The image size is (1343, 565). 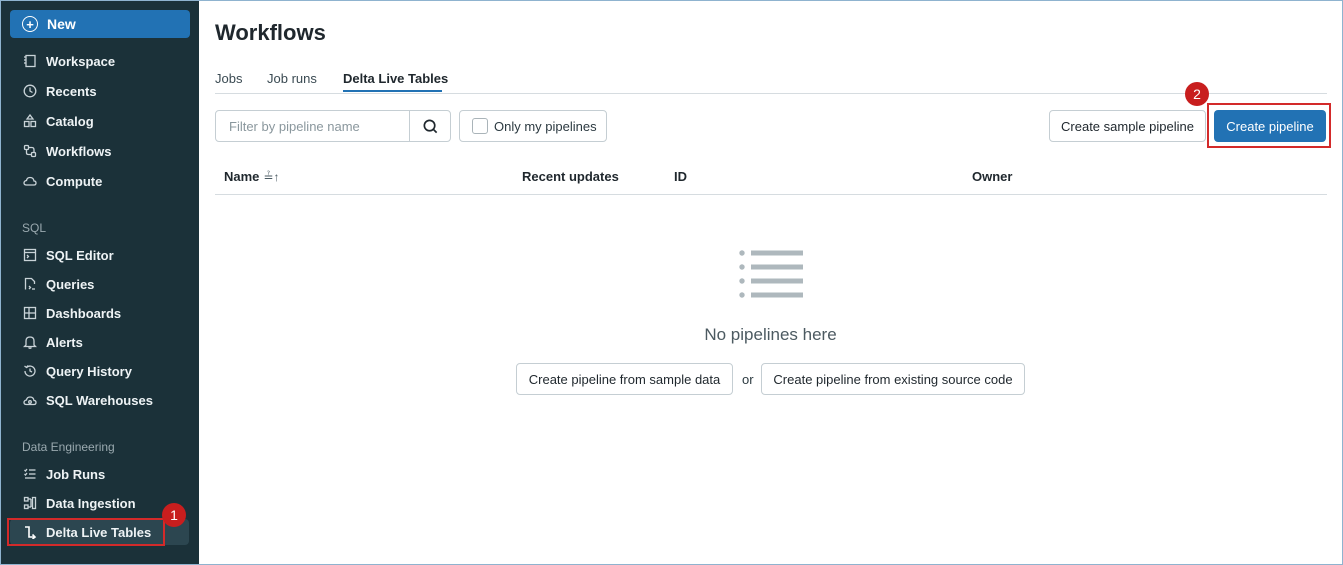 I want to click on pipeline-filter-input, so click(x=312, y=126).